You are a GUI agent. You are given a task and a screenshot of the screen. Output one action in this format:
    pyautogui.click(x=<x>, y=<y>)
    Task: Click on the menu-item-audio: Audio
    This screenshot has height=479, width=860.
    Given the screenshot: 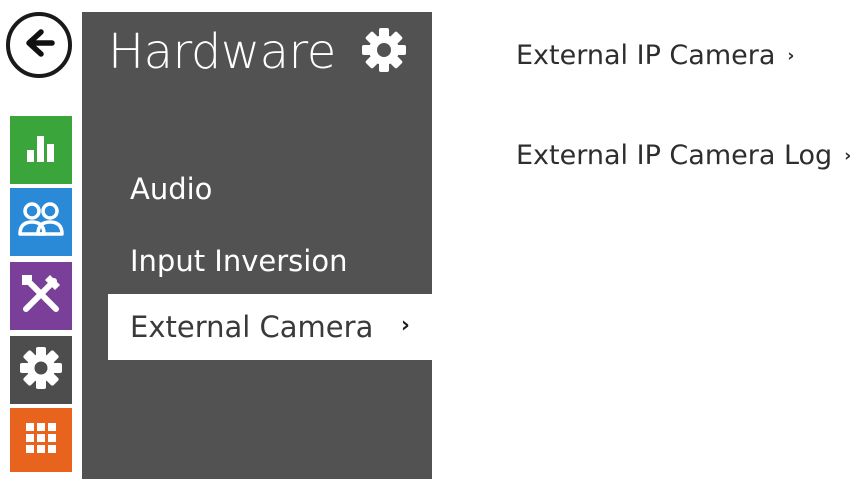 What is the action you would take?
    pyautogui.click(x=257, y=189)
    